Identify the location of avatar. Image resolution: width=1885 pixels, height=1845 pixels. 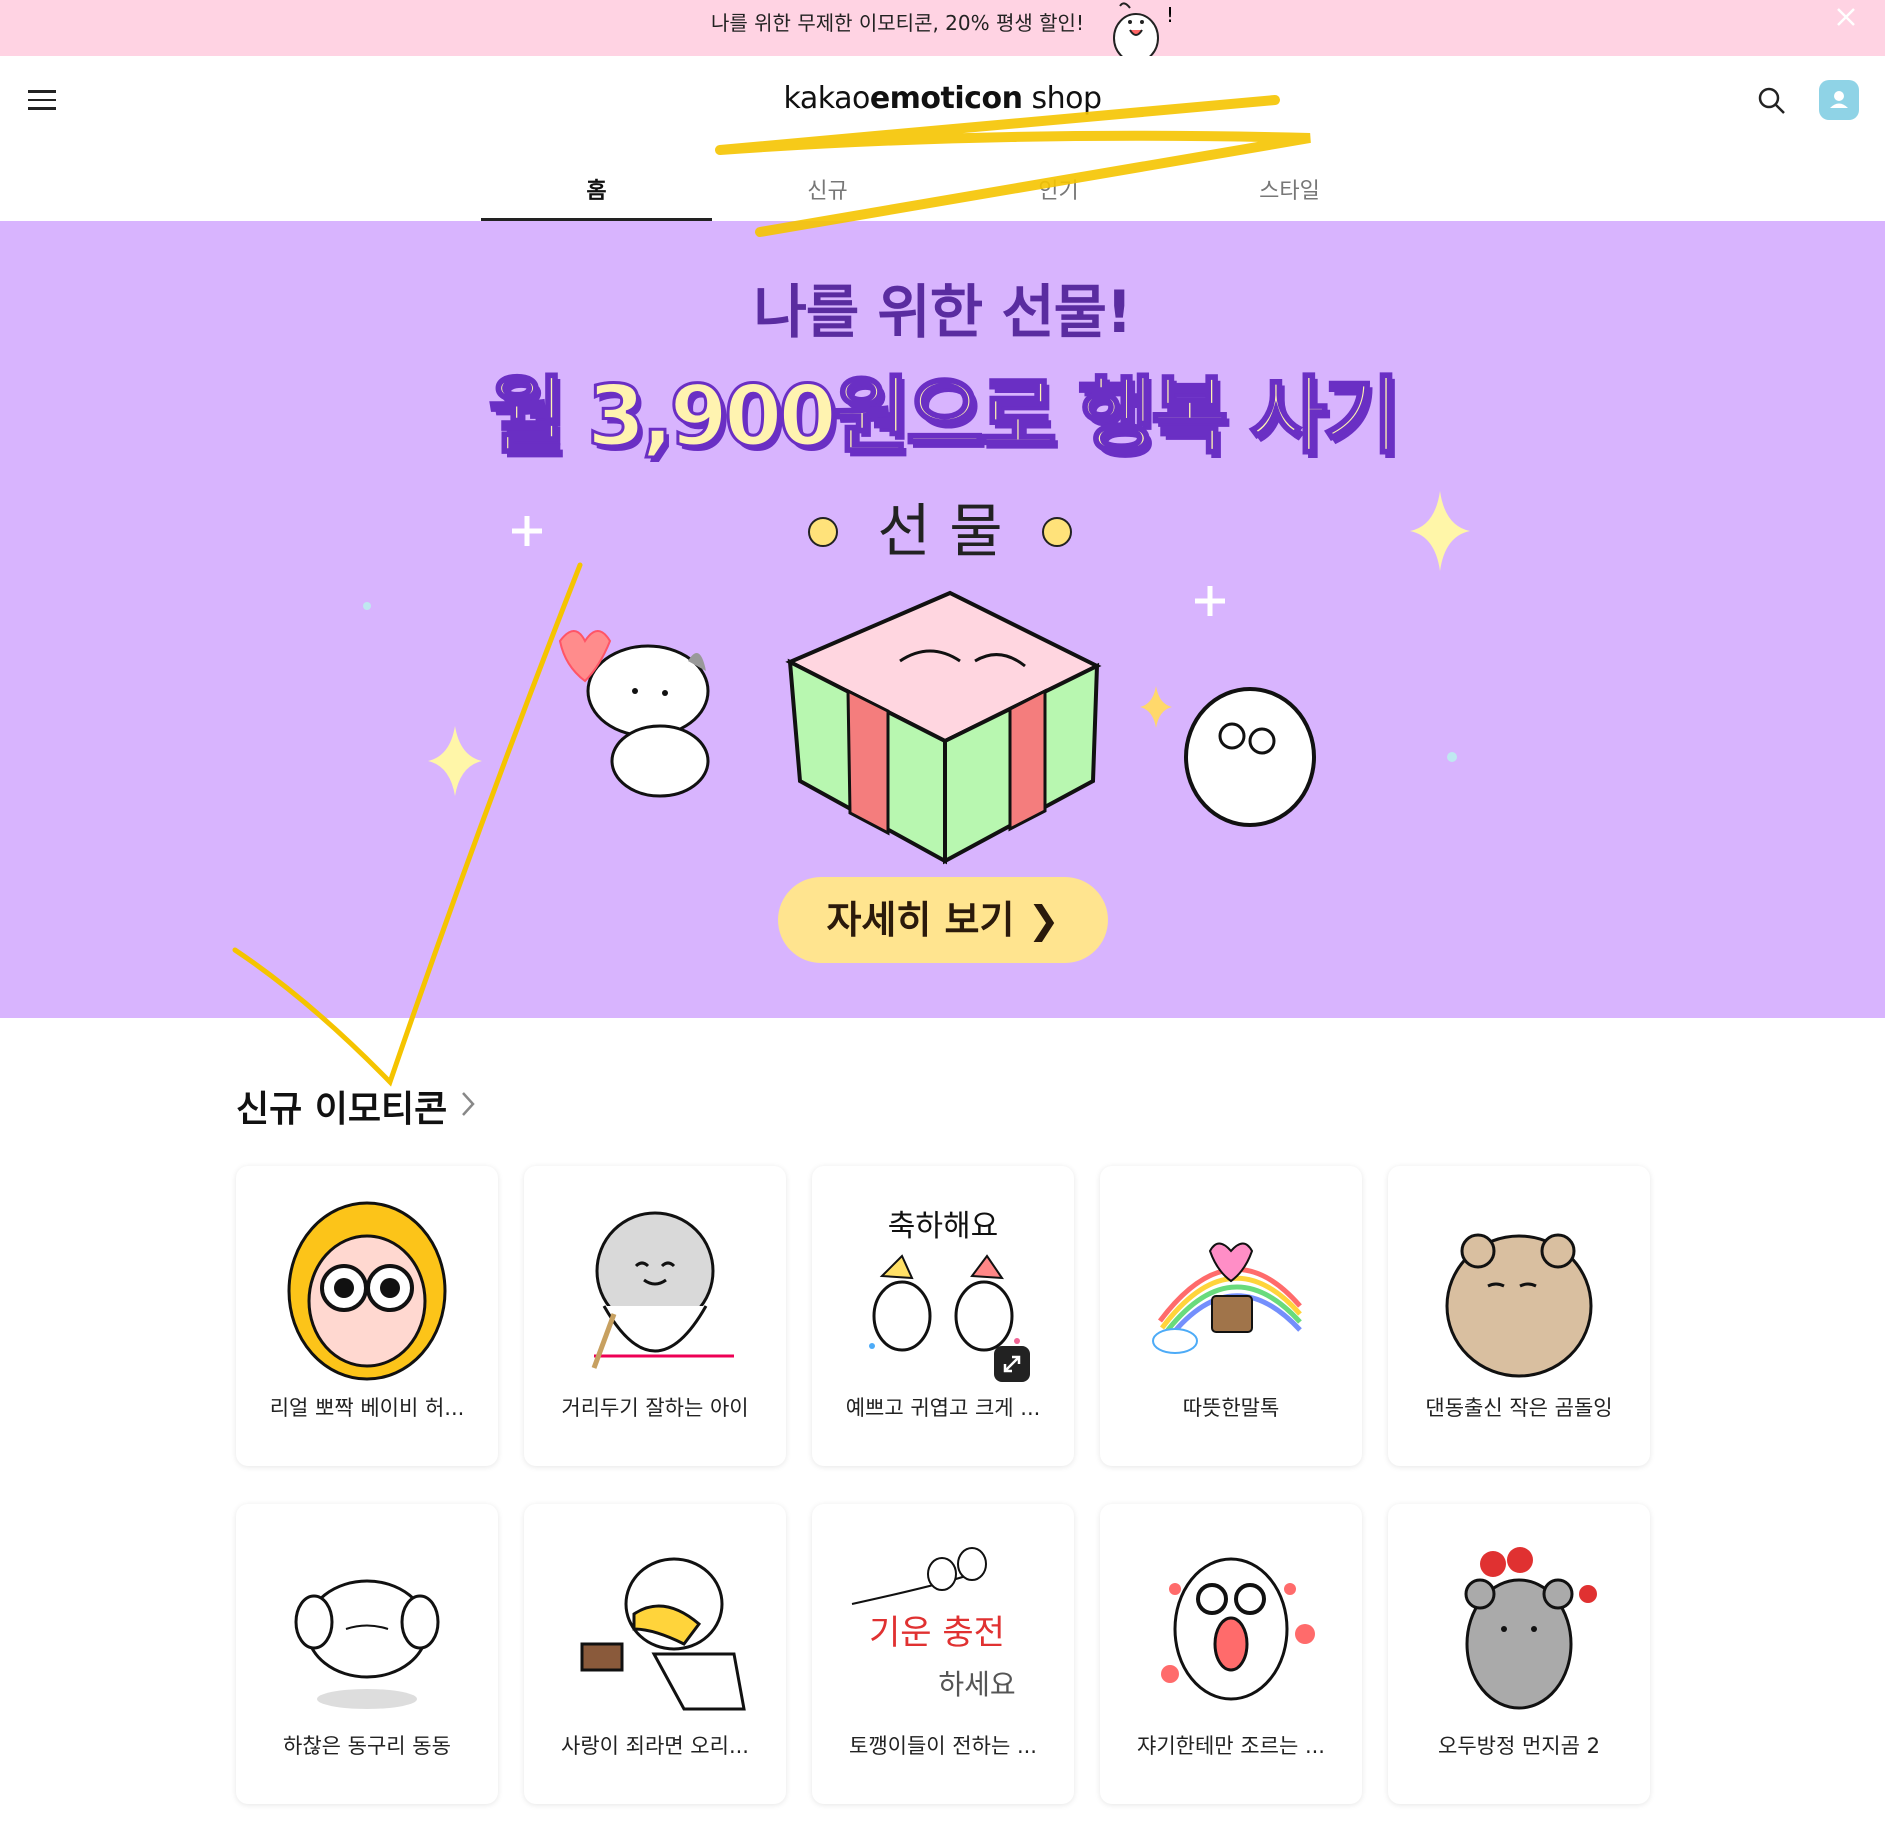
(1839, 100).